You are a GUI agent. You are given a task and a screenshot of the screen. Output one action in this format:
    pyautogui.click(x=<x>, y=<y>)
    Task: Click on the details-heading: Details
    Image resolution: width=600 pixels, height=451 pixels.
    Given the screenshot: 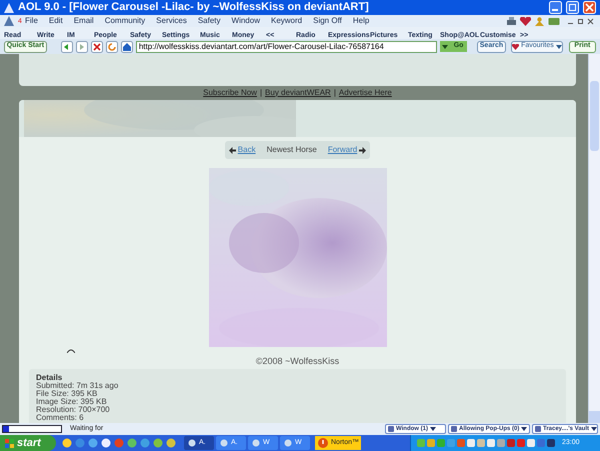 What is the action you would take?
    pyautogui.click(x=50, y=377)
    